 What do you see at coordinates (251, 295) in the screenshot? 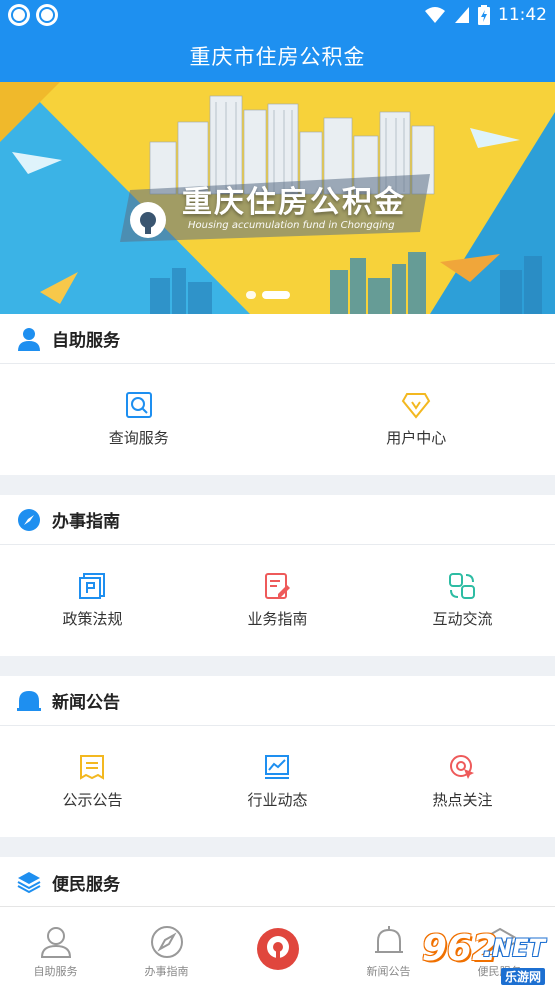
I see `carousel-dot` at bounding box center [251, 295].